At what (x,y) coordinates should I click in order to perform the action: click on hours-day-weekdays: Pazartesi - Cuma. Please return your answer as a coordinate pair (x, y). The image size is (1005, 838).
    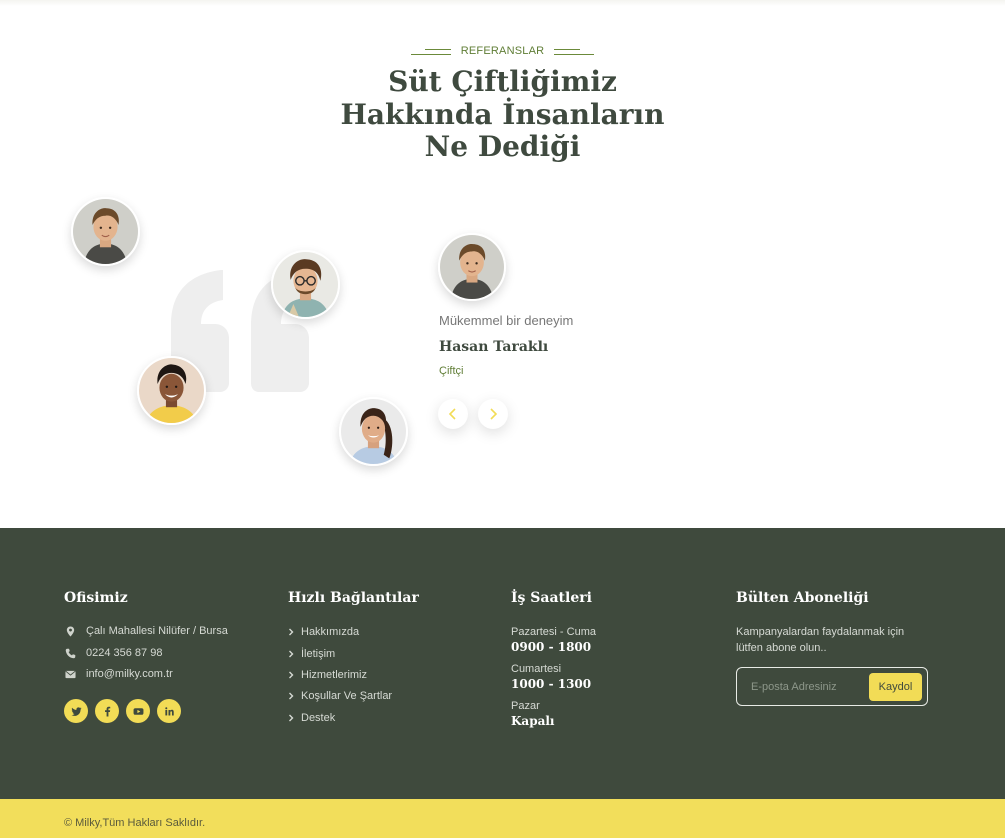
    Looking at the image, I should click on (553, 632).